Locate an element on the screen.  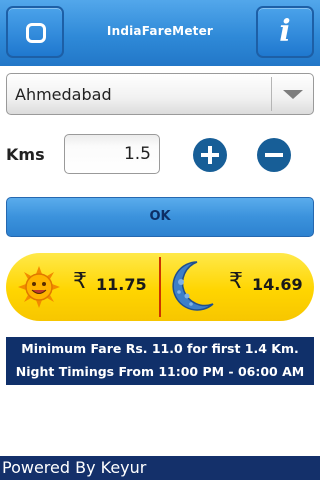
night-timings-text: Night Timings From 11:00 PM - 06:00 AM is located at coordinates (160, 371).